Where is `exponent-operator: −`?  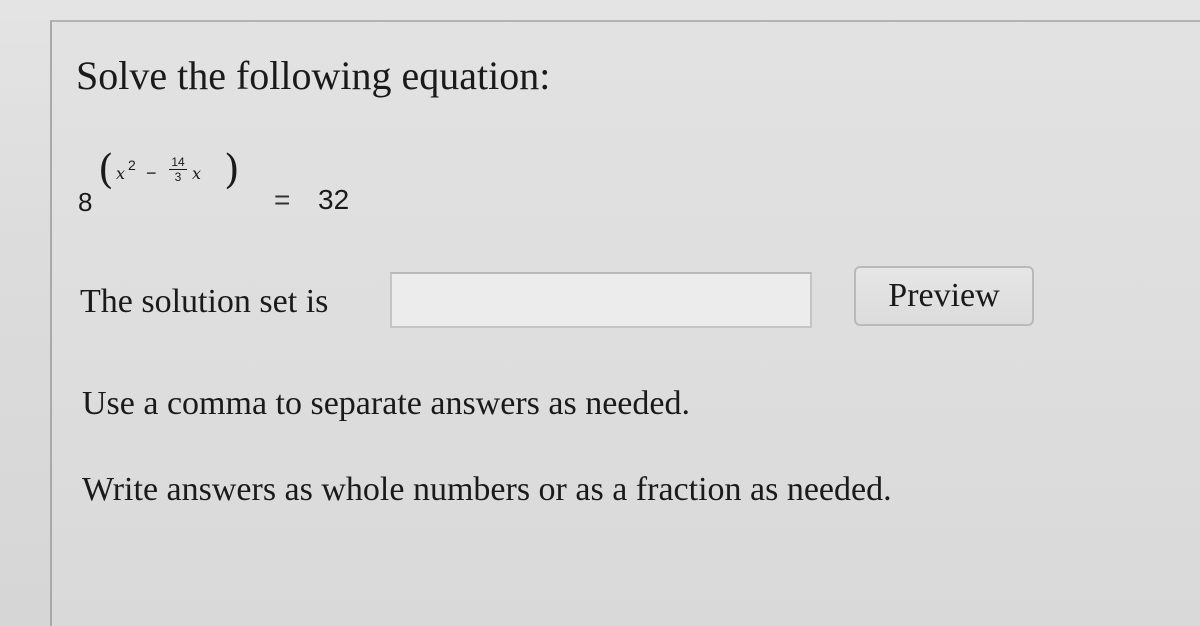 exponent-operator: − is located at coordinates (151, 173).